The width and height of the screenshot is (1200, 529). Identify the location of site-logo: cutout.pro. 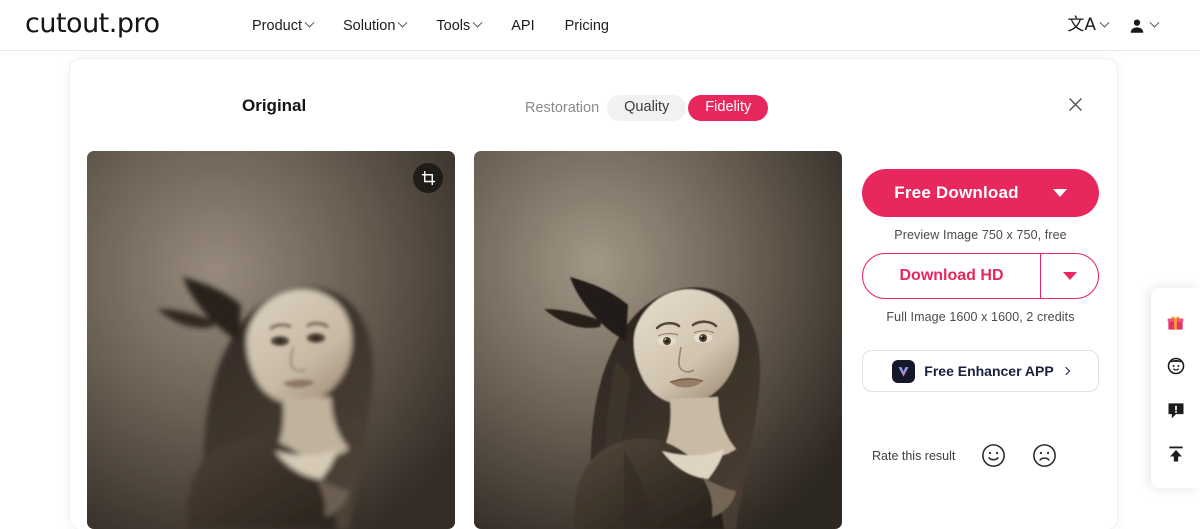
(92, 23).